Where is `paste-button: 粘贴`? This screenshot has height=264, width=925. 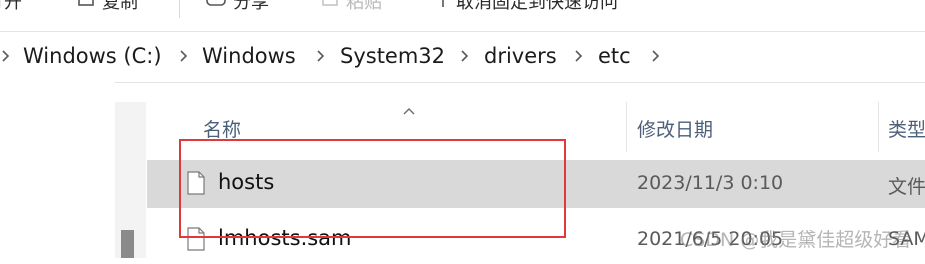
paste-button: 粘贴 is located at coordinates (351, 7).